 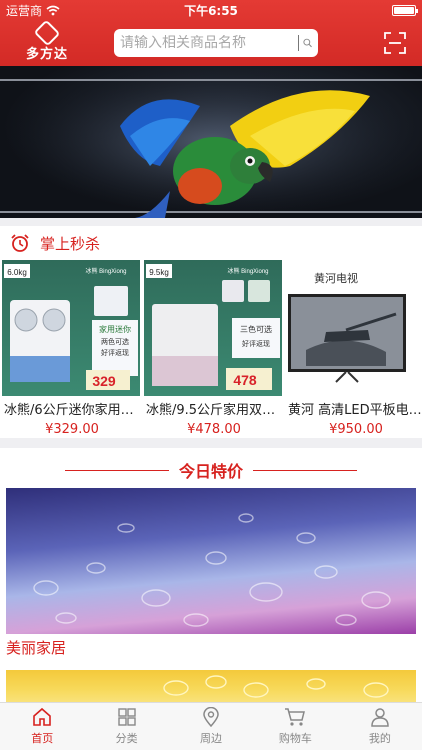 What do you see at coordinates (405, 10) in the screenshot?
I see `battery-icon` at bounding box center [405, 10].